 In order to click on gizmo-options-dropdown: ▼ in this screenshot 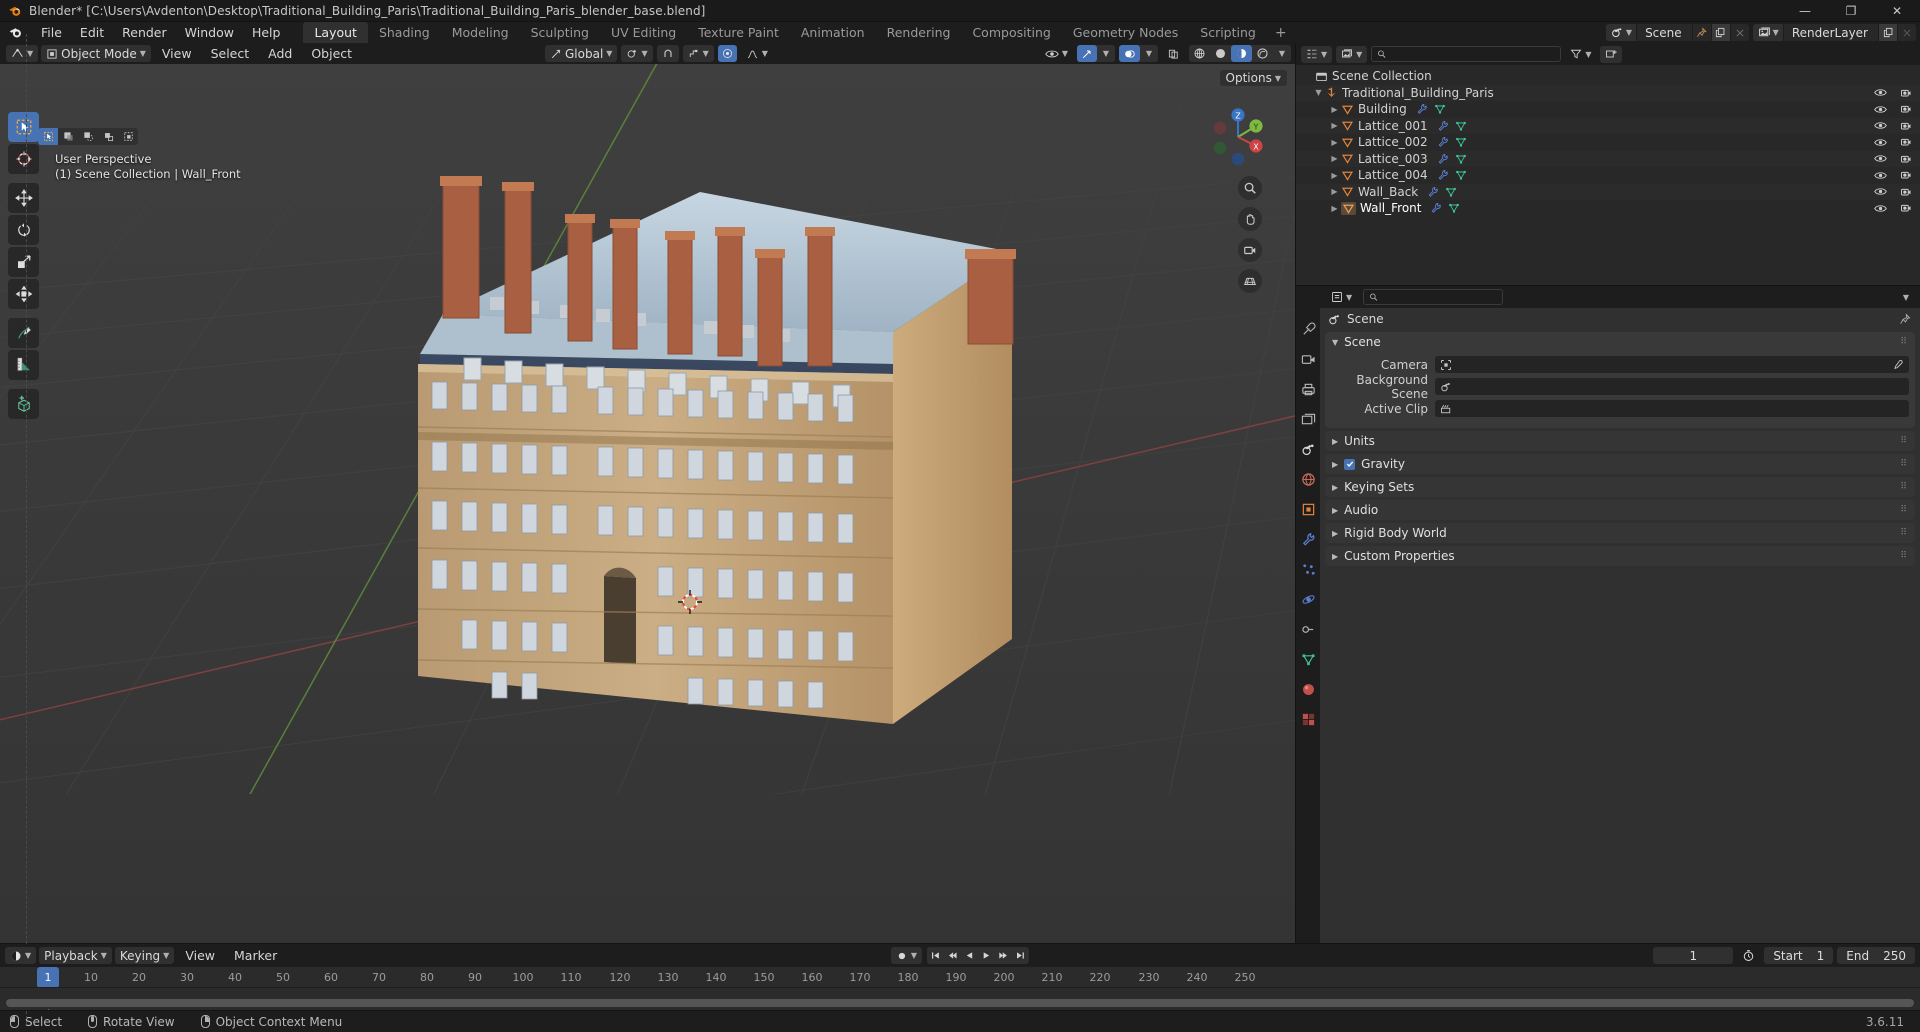, I will do `click(1106, 53)`.